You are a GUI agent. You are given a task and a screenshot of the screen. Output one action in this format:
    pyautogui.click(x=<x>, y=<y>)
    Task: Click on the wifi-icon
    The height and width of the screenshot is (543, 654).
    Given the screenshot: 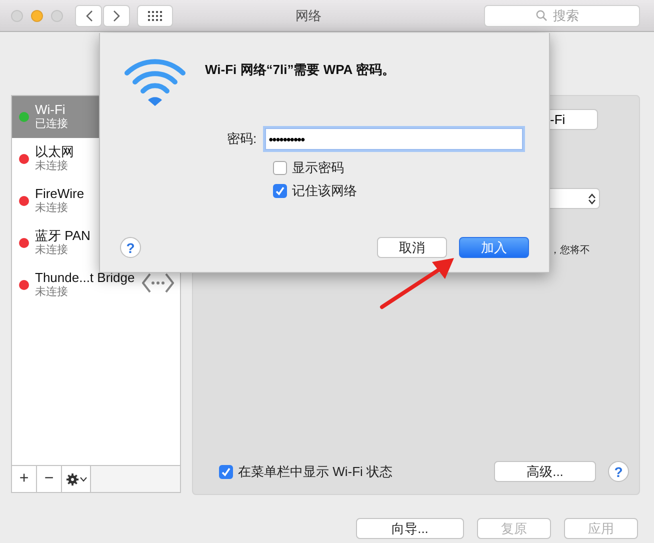 What is the action you would take?
    pyautogui.click(x=155, y=83)
    